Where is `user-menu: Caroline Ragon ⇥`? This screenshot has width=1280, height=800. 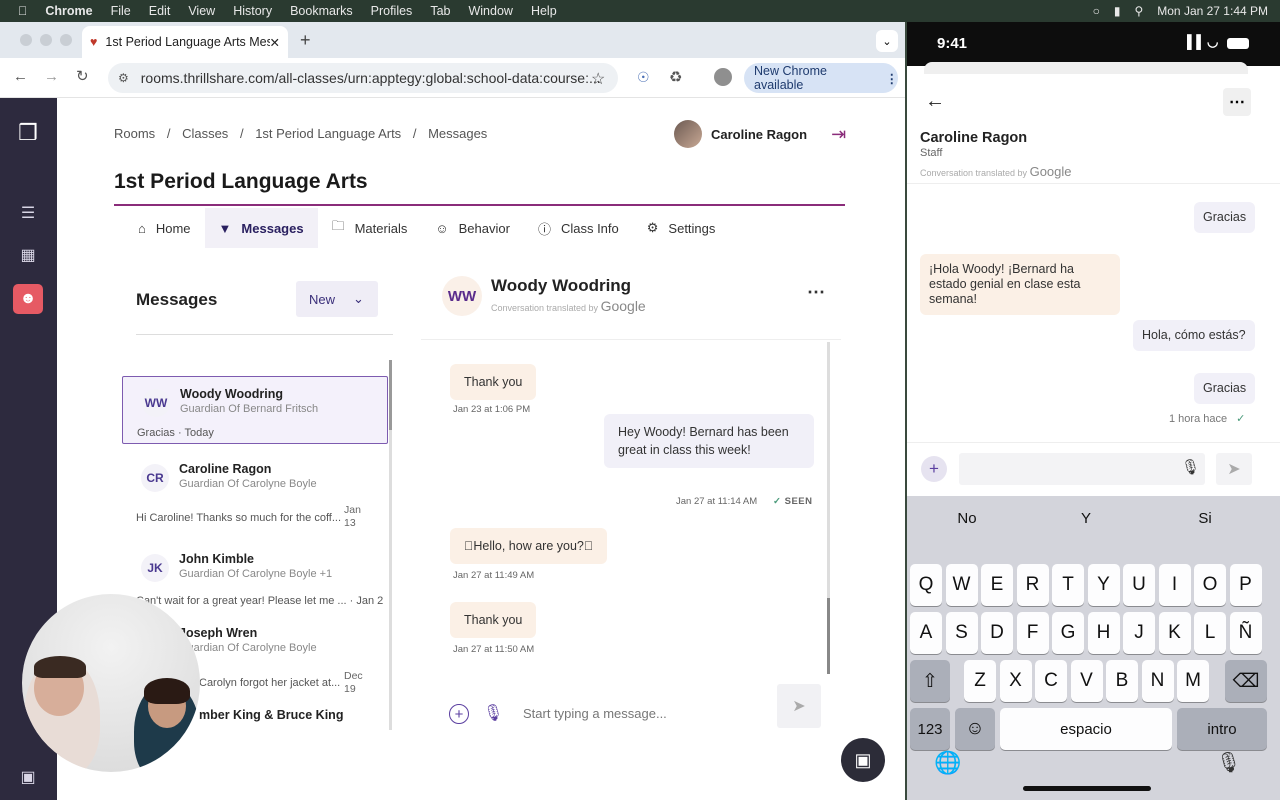 user-menu: Caroline Ragon ⇥ is located at coordinates (760, 134).